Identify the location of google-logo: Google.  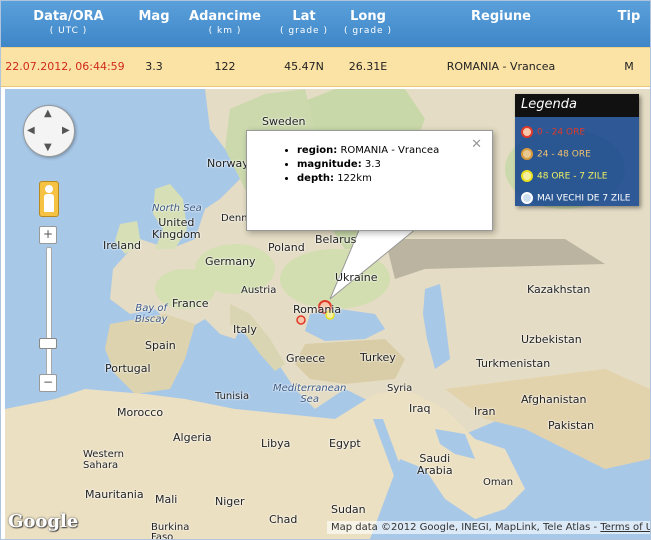
(43, 521).